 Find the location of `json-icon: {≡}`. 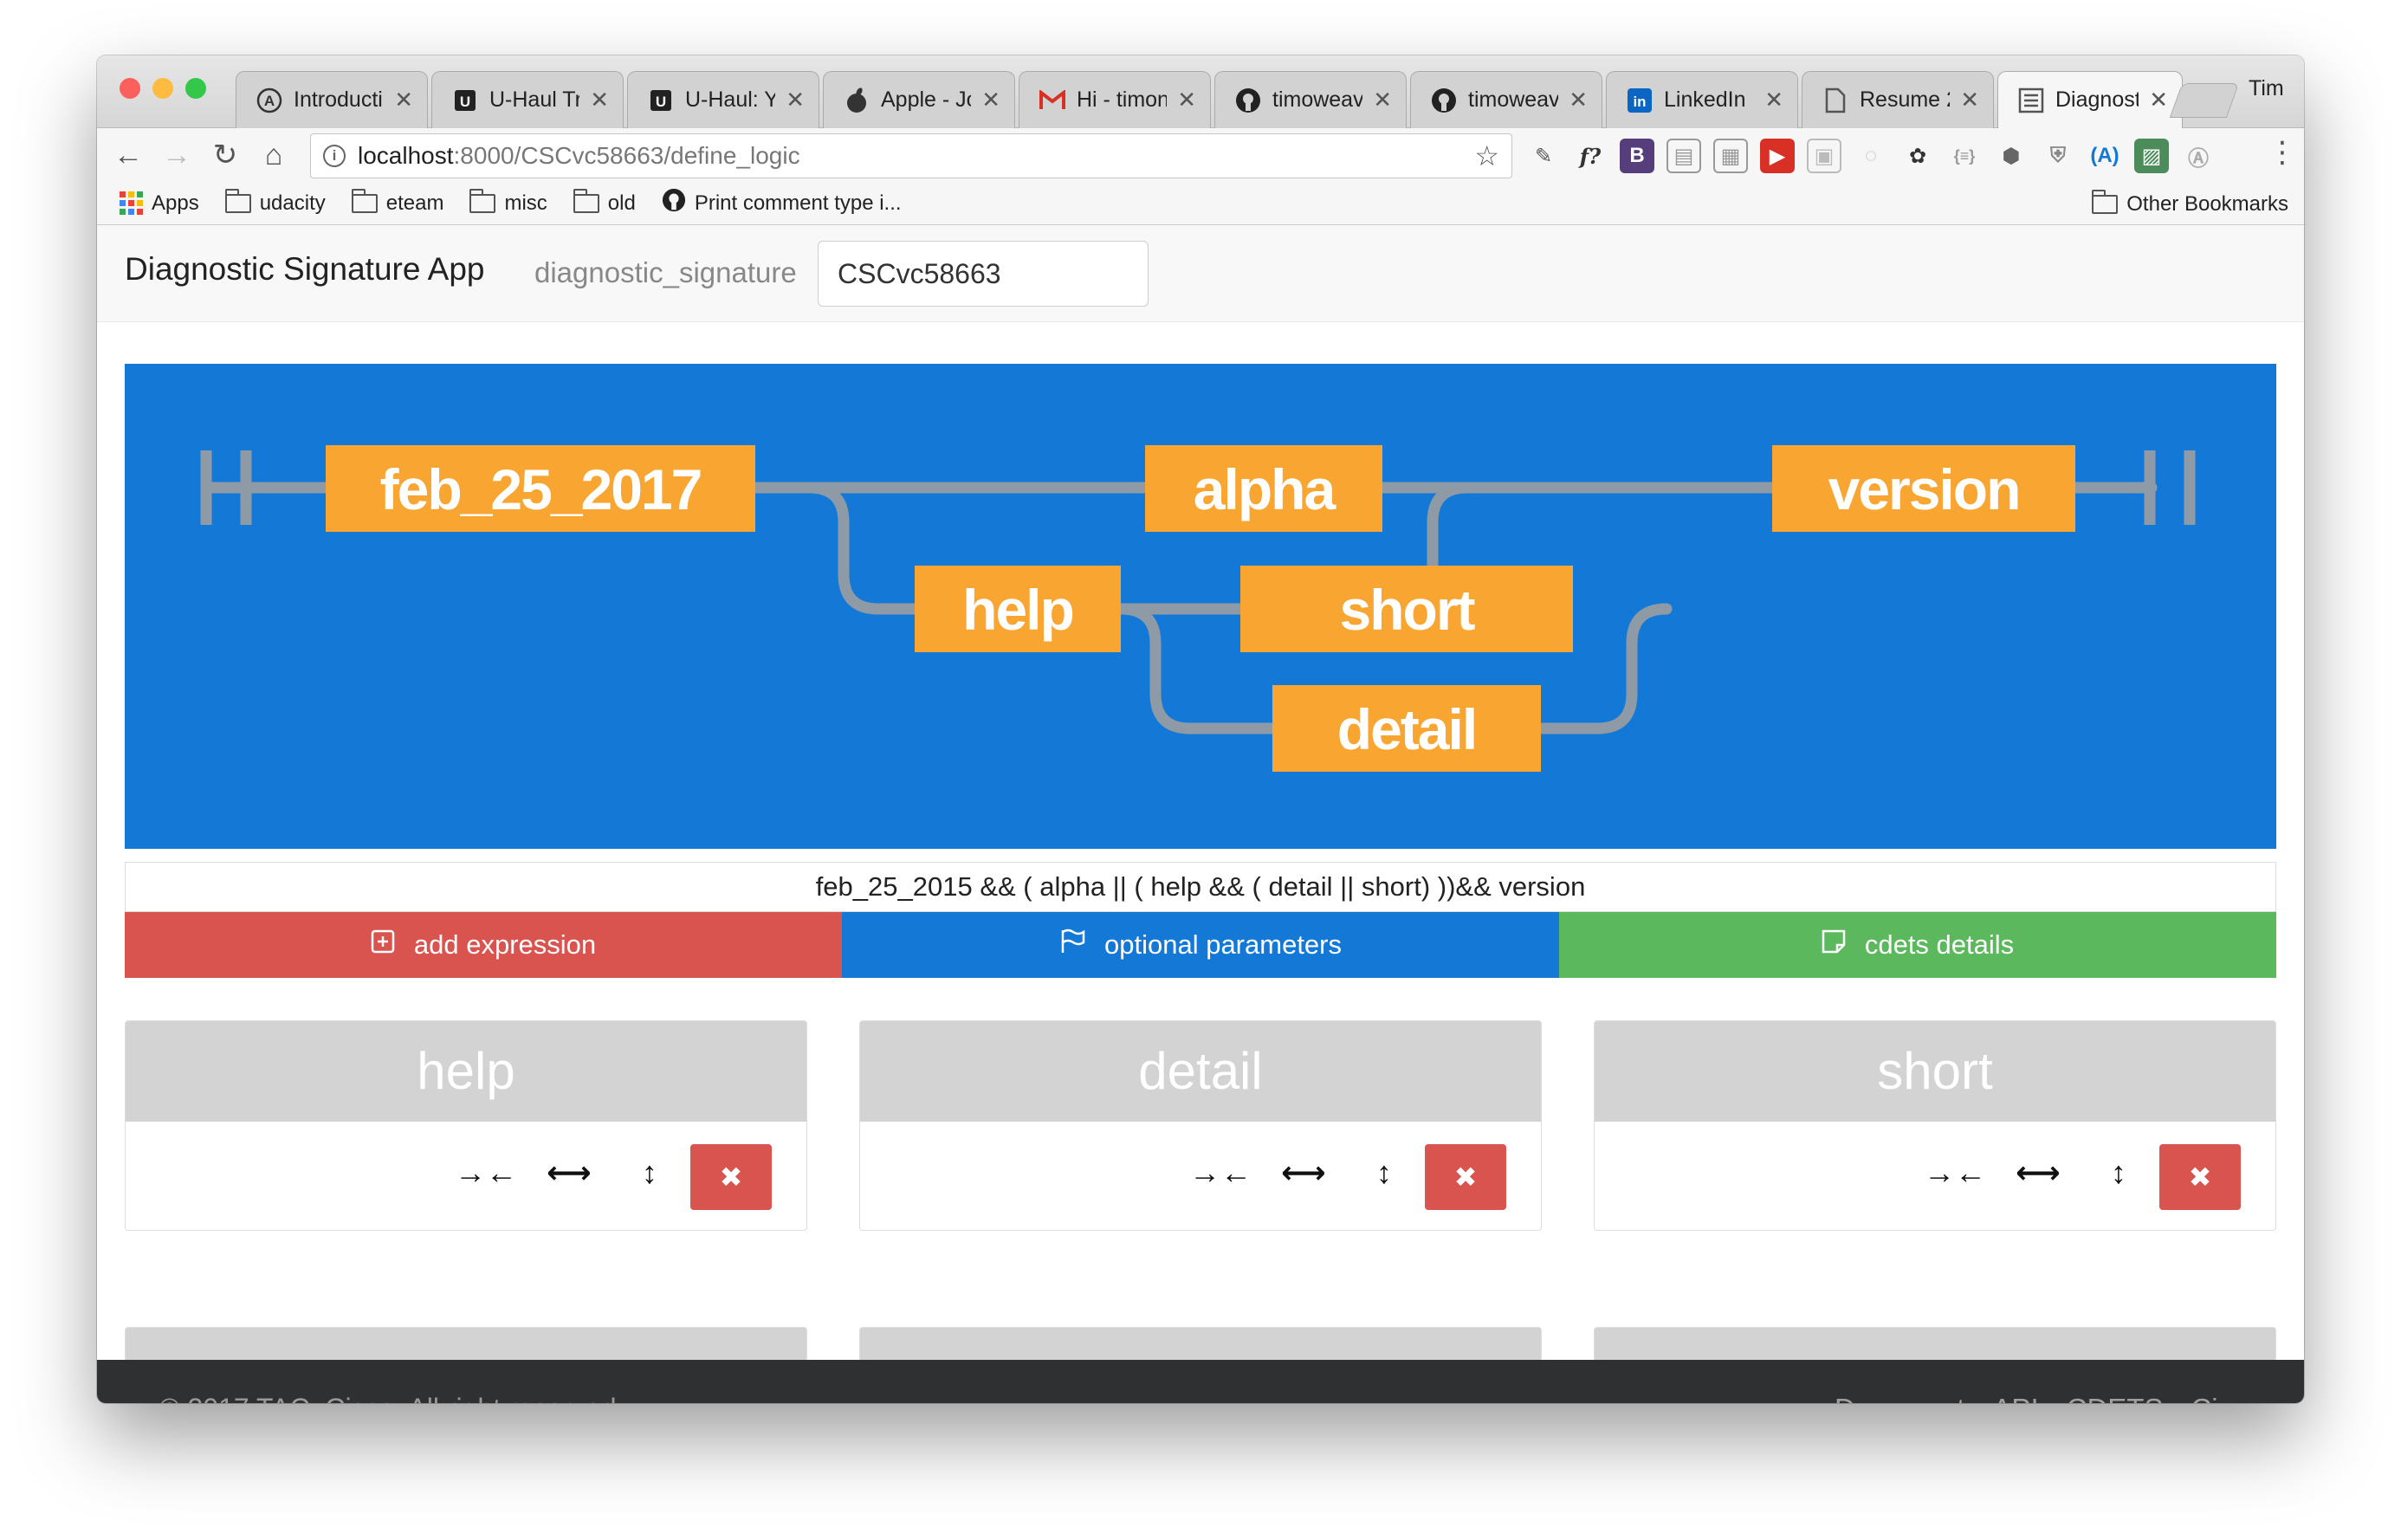

json-icon: {≡} is located at coordinates (1964, 156).